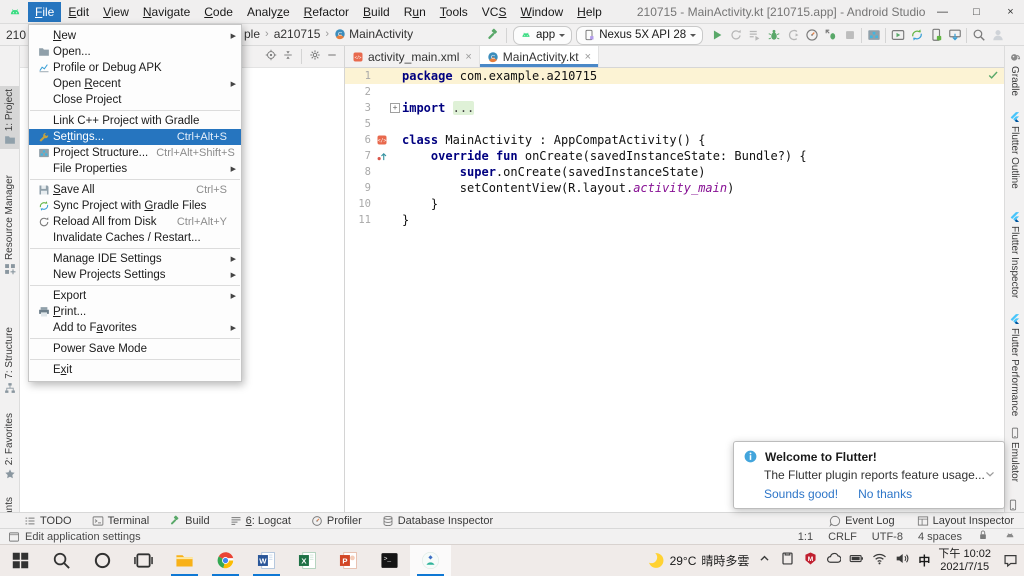 Image resolution: width=1024 pixels, height=576 pixels. Describe the element at coordinates (9, 446) in the screenshot. I see `tool-window-button-2-favorites: 2: Favorites` at that location.